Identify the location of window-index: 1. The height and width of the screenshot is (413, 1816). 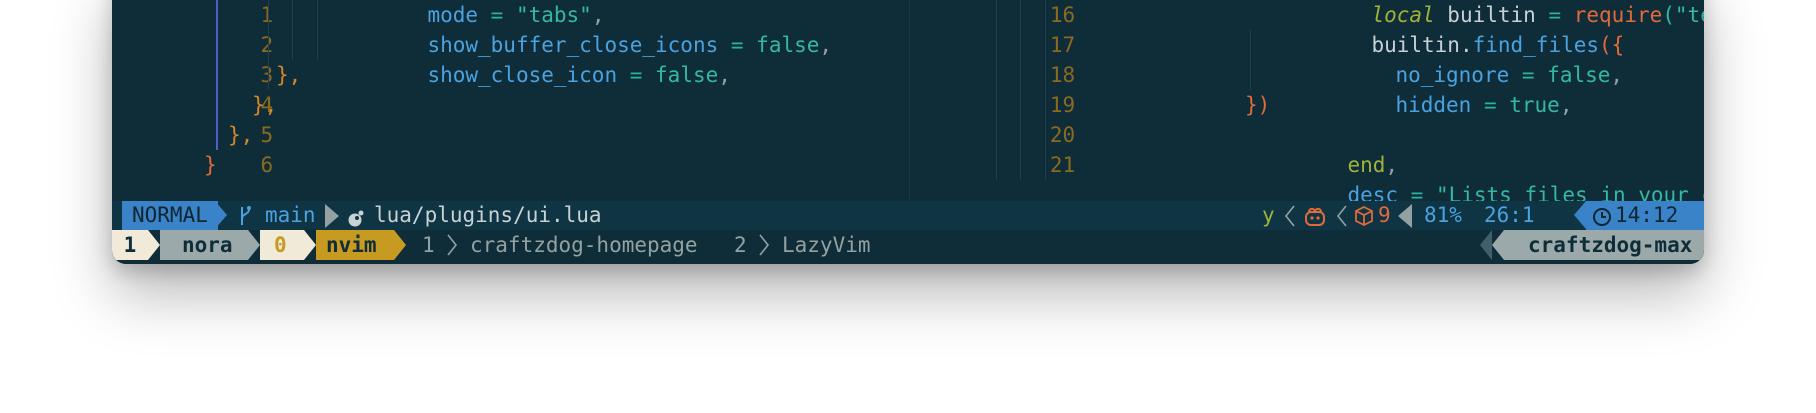
(428, 245).